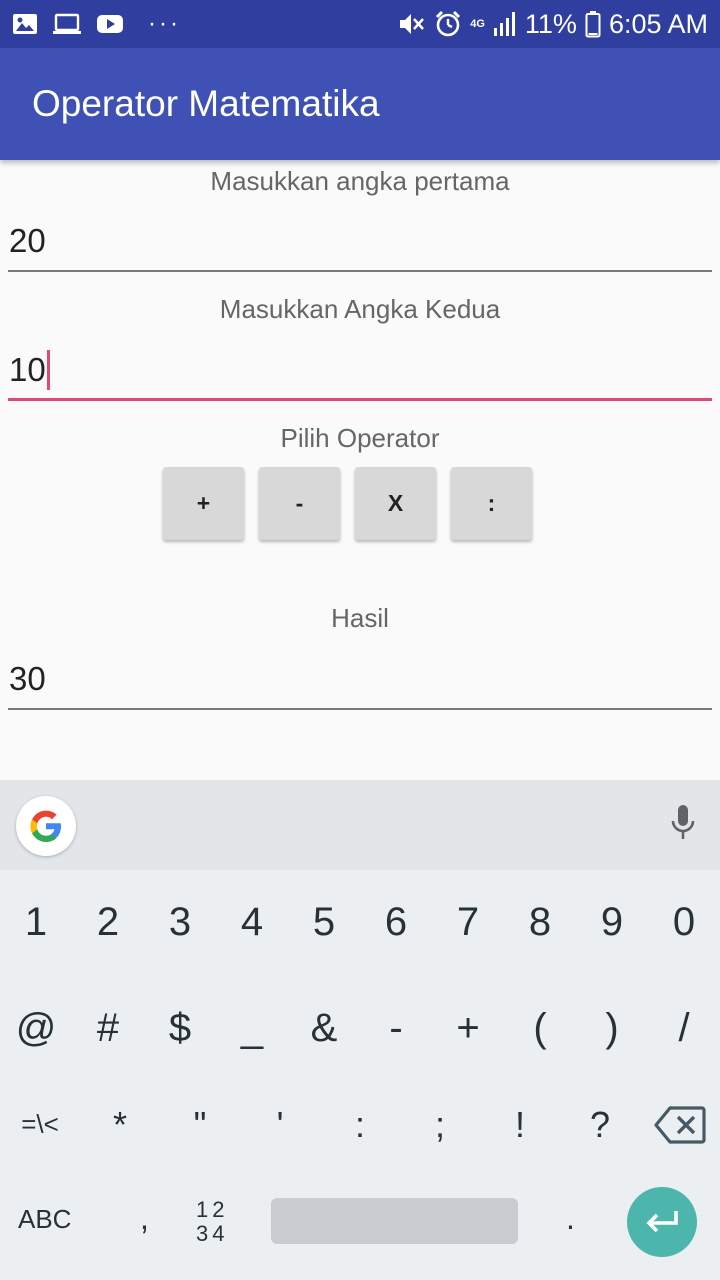  I want to click on numpad-key-line2: 34, so click(212, 1233).